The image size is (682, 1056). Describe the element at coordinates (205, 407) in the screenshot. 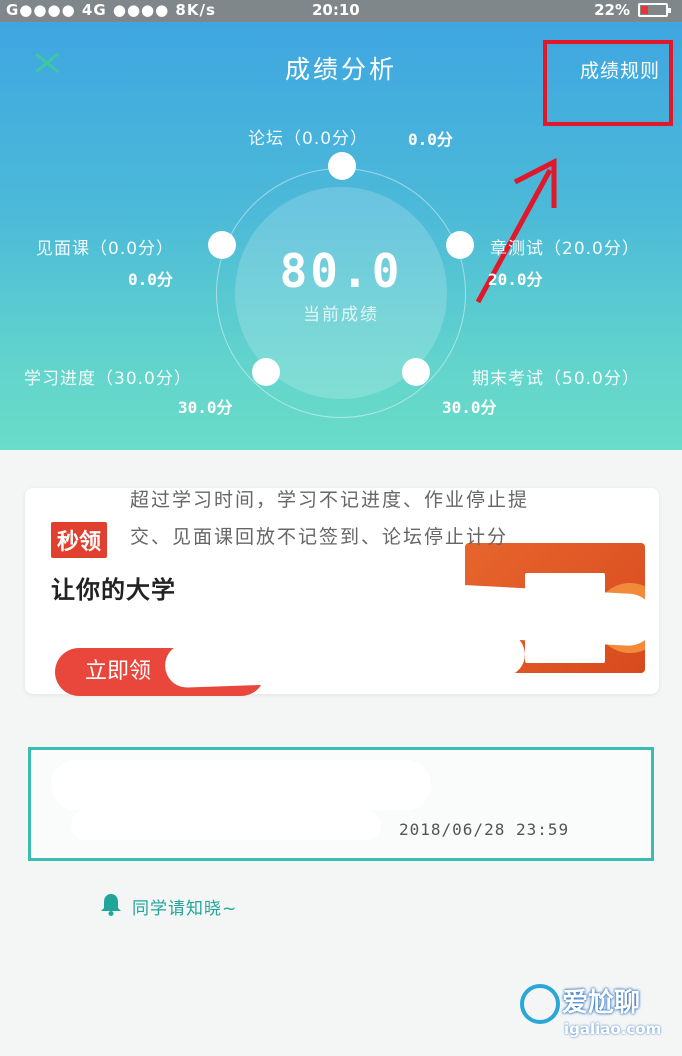

I see `node-value-progress: 30.0分` at that location.